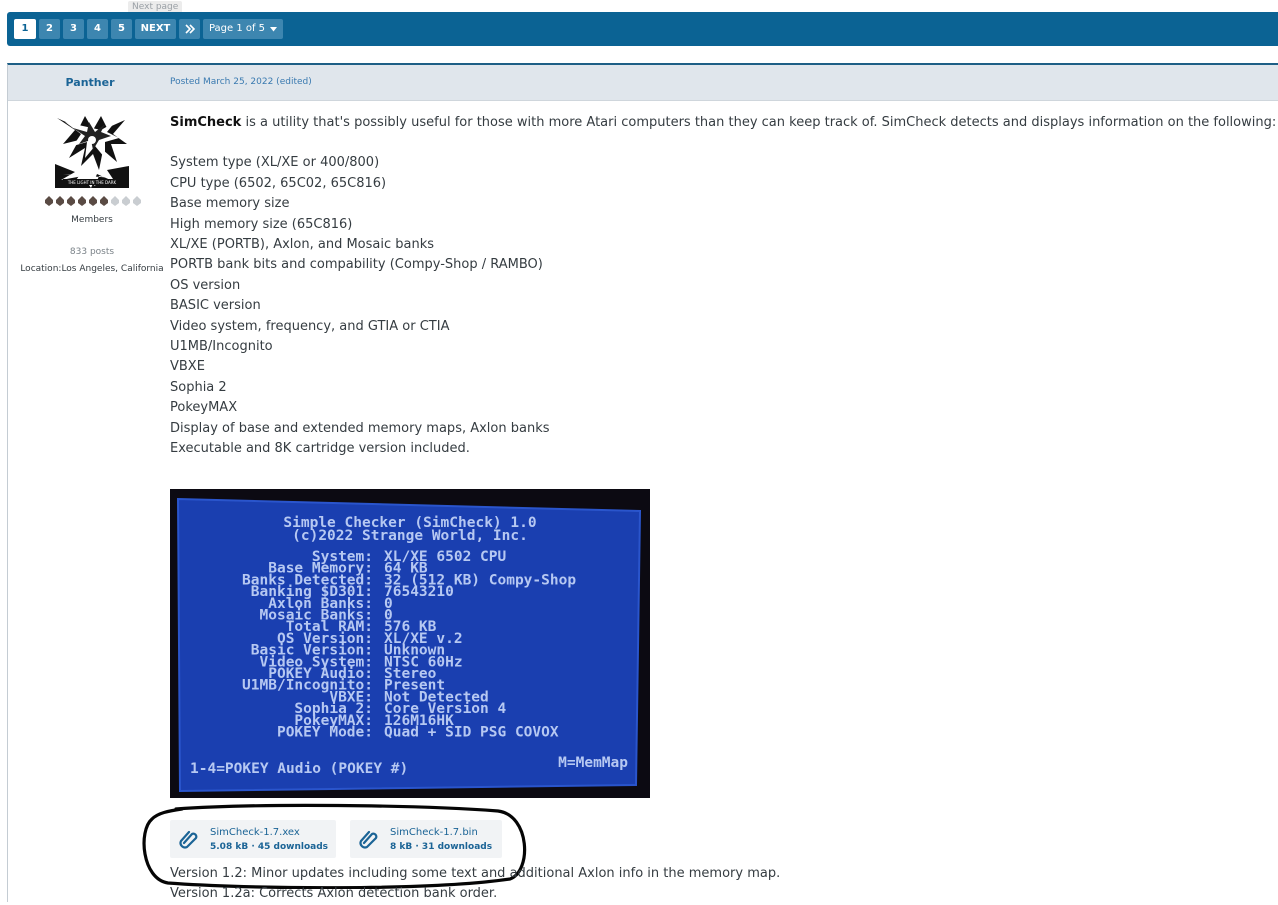 The width and height of the screenshot is (1278, 905). I want to click on avatar-image: THE LIGHT IN THE DARK, so click(92, 151).